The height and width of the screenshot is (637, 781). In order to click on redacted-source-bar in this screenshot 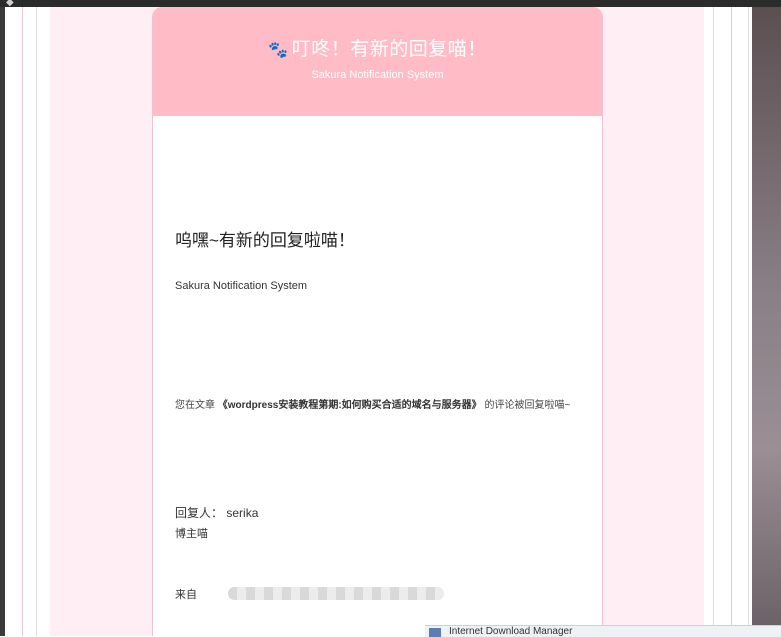, I will do `click(336, 593)`.